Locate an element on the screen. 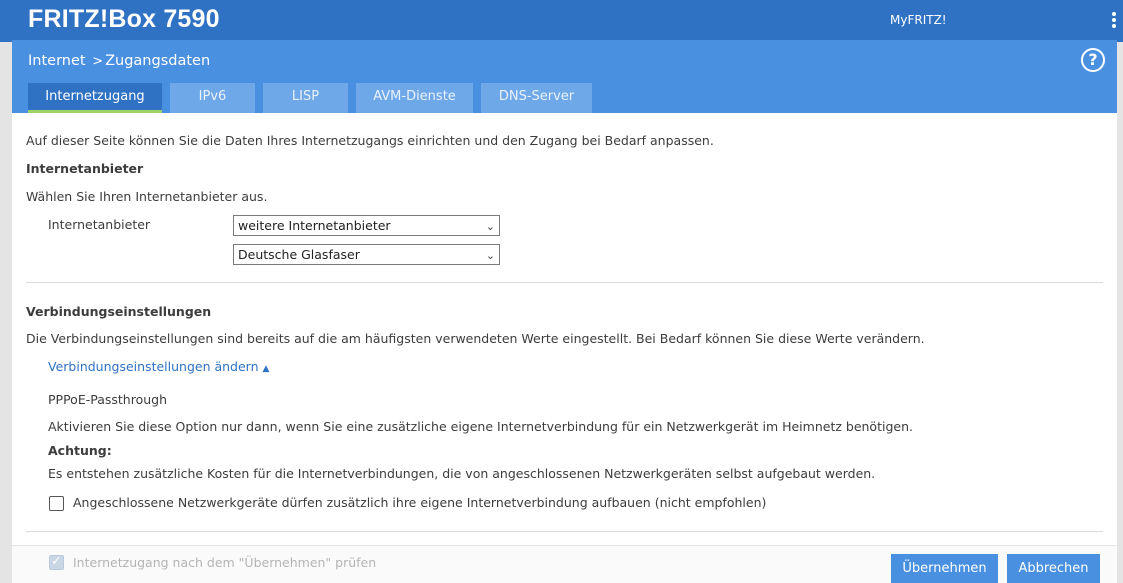 The image size is (1123, 583). more-menu-icon is located at coordinates (1114, 21).